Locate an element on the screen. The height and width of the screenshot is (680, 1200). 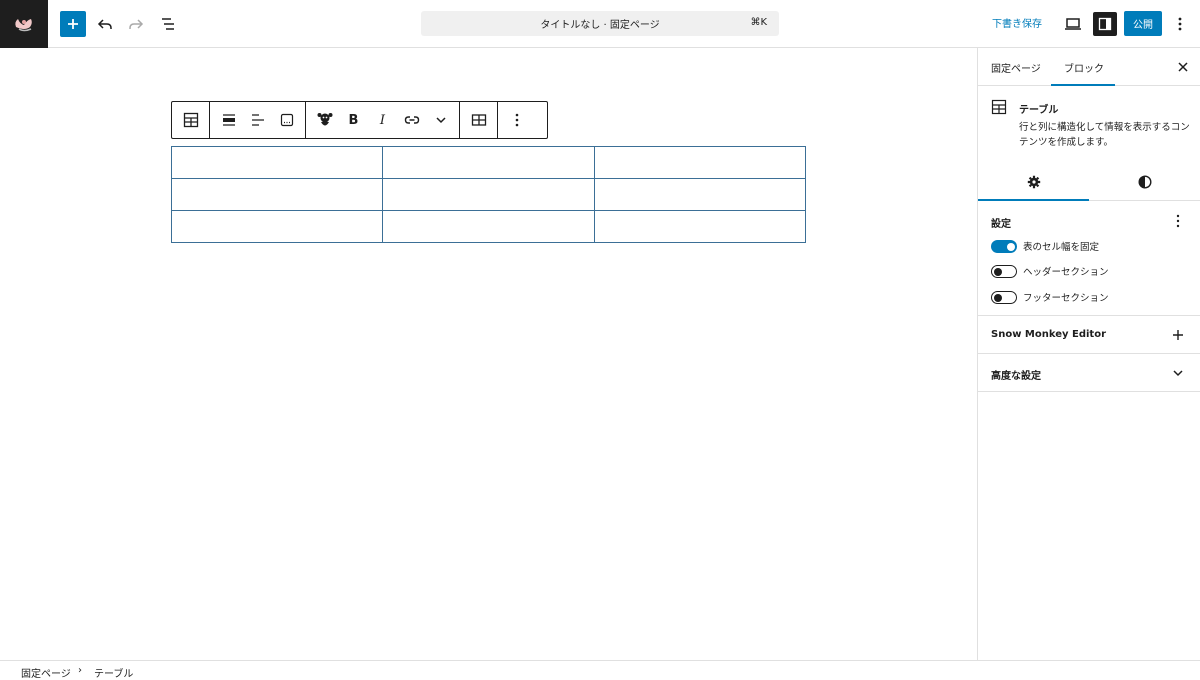
align-wide-icon is located at coordinates (228, 120).